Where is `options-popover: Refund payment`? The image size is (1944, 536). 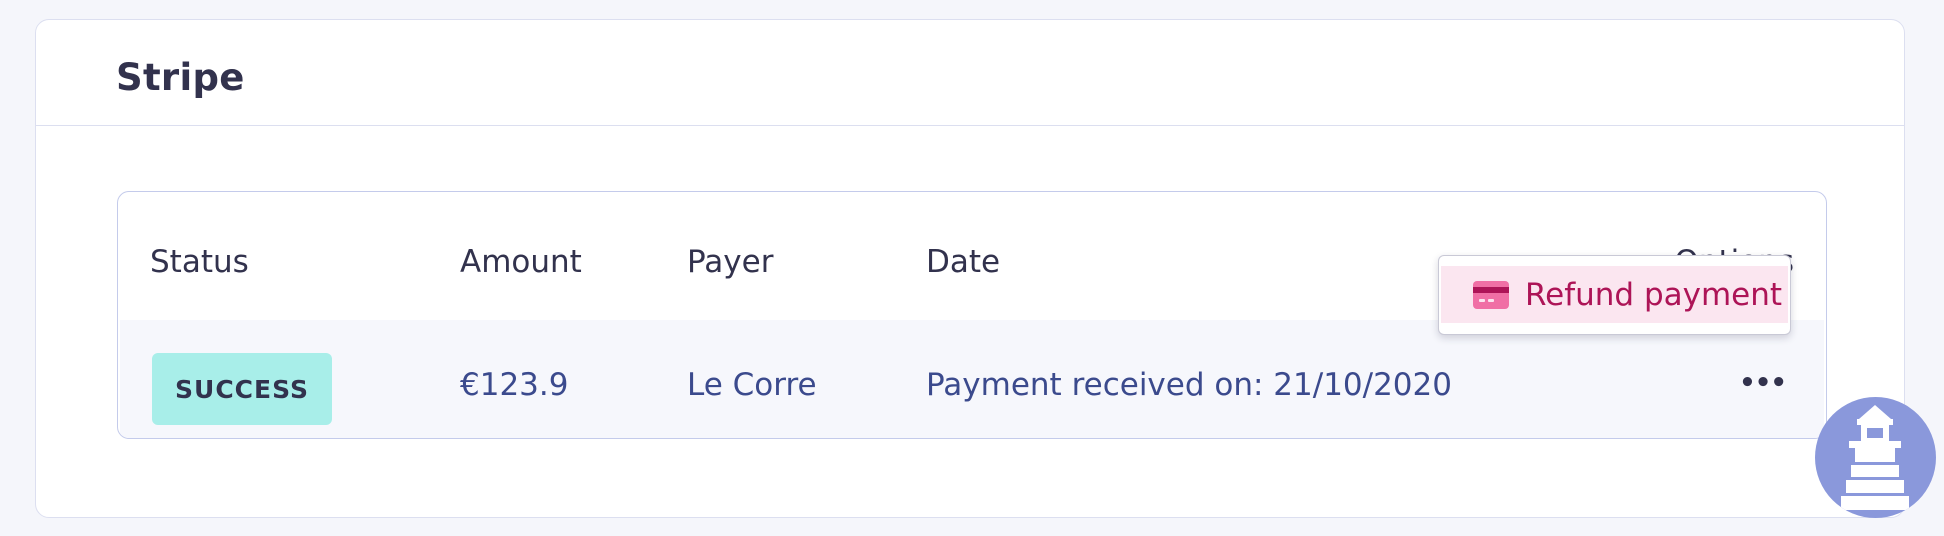
options-popover: Refund payment is located at coordinates (1614, 295).